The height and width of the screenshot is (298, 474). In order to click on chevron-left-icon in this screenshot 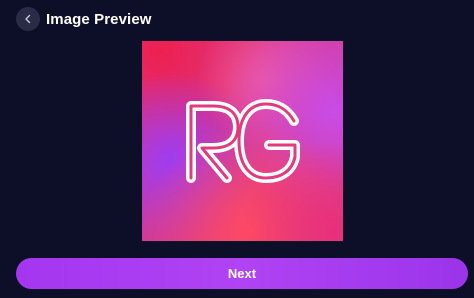, I will do `click(28, 19)`.